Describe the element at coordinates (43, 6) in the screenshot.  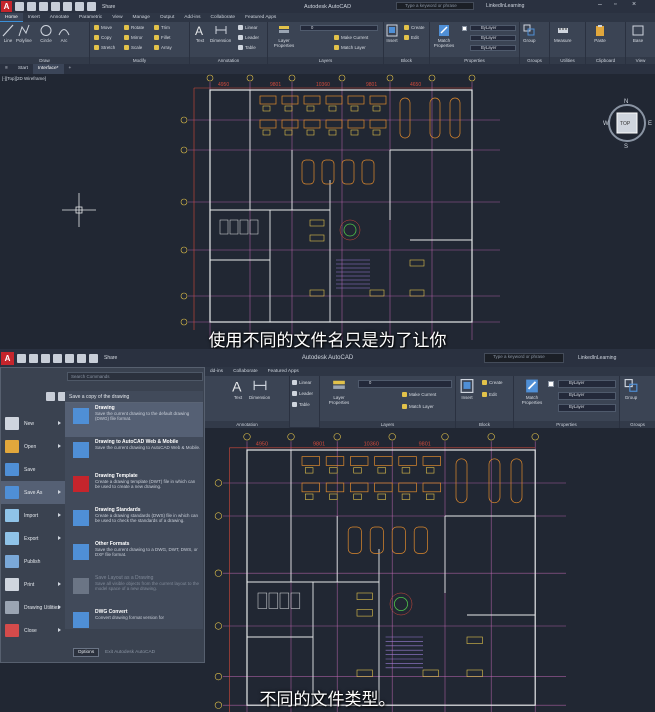
I see `save-icon` at that location.